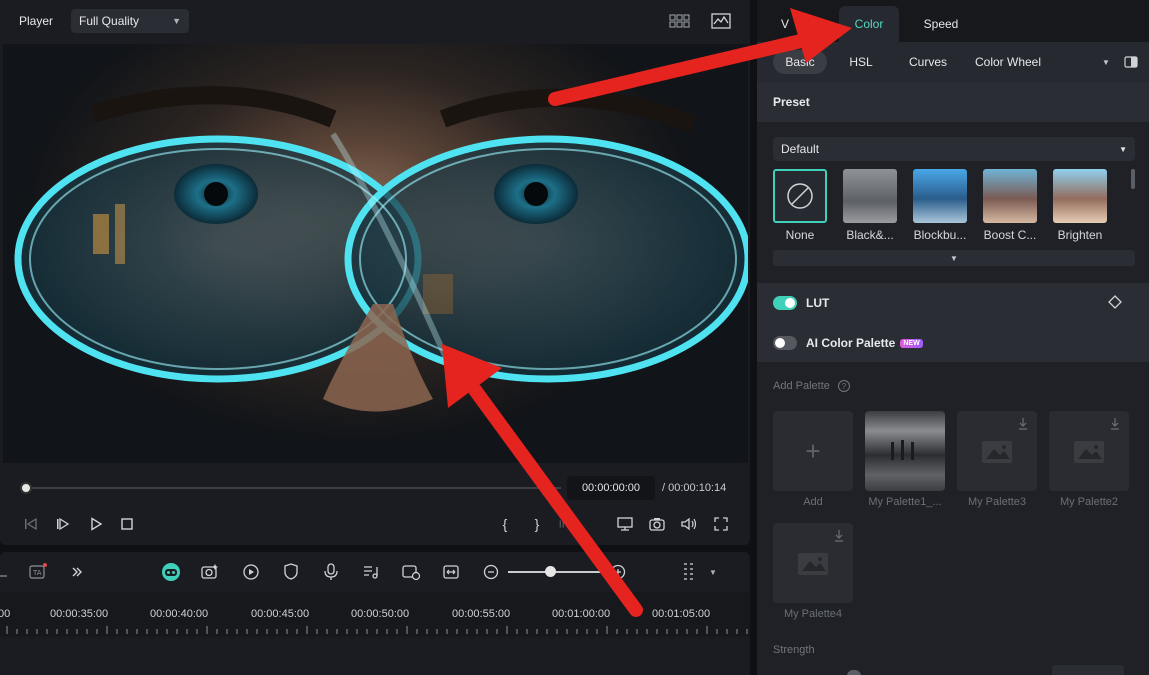  I want to click on split-icon, so click(569, 524).